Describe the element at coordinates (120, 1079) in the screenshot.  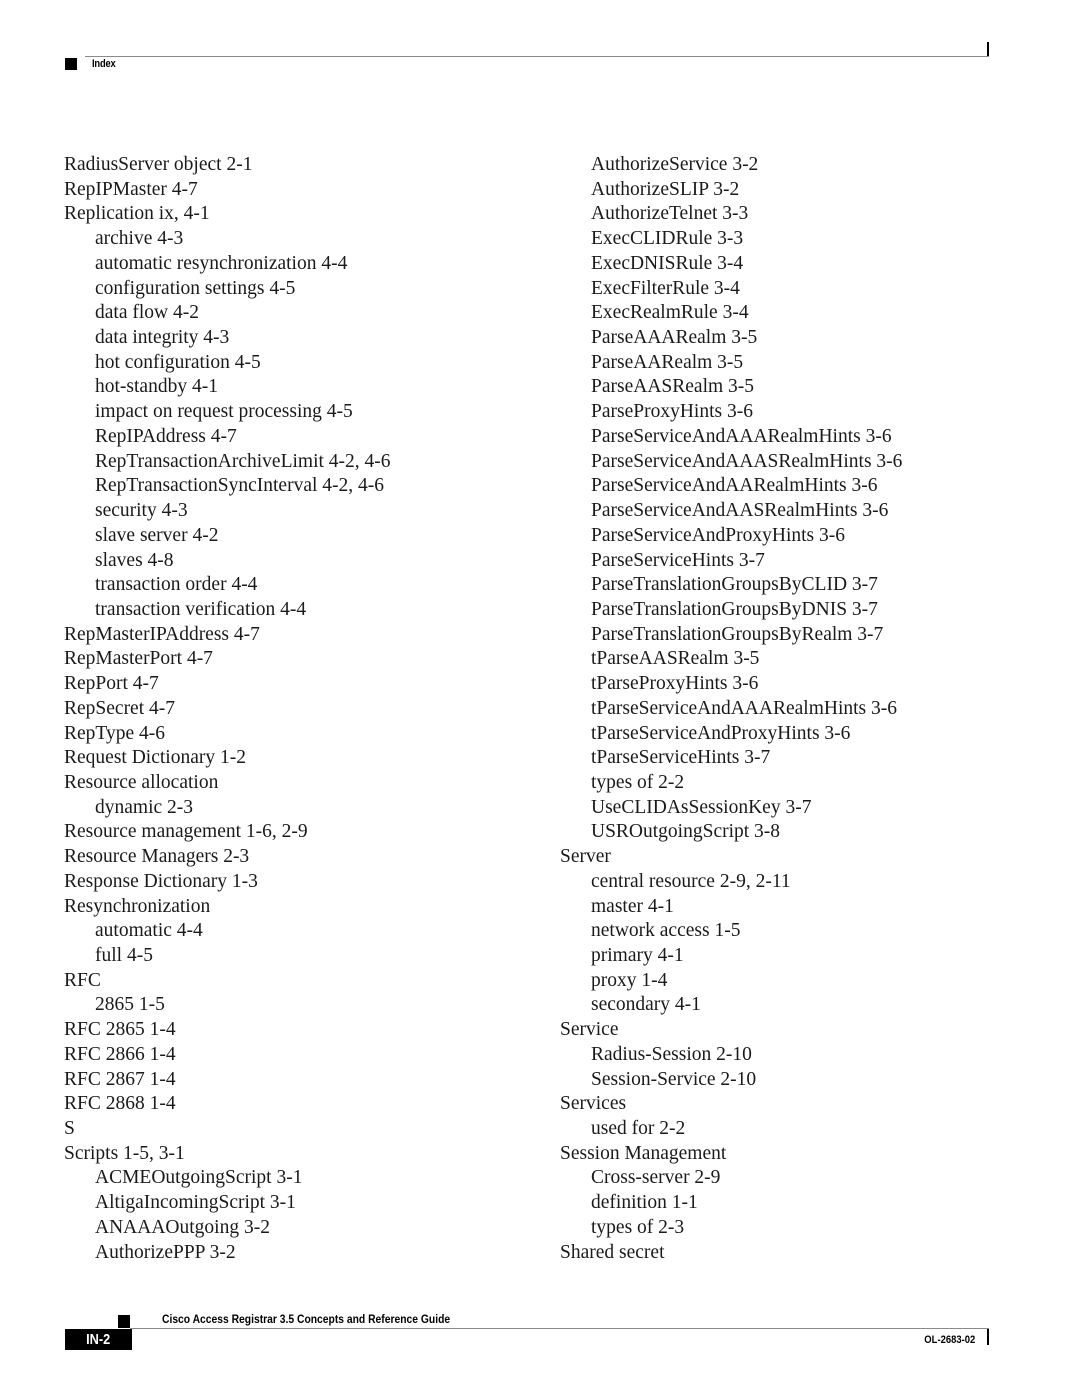
I see `index-entry: RFC 2867 1-4` at that location.